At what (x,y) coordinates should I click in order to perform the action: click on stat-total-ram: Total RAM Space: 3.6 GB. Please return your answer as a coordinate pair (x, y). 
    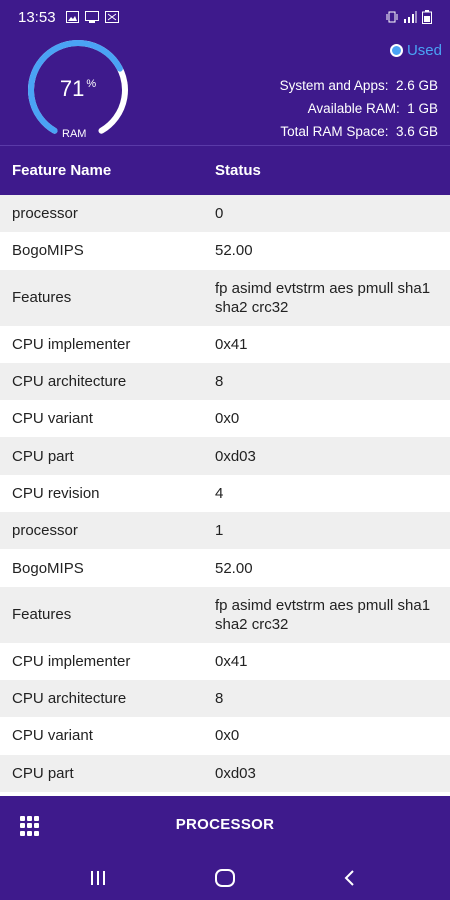
    Looking at the image, I should click on (359, 131).